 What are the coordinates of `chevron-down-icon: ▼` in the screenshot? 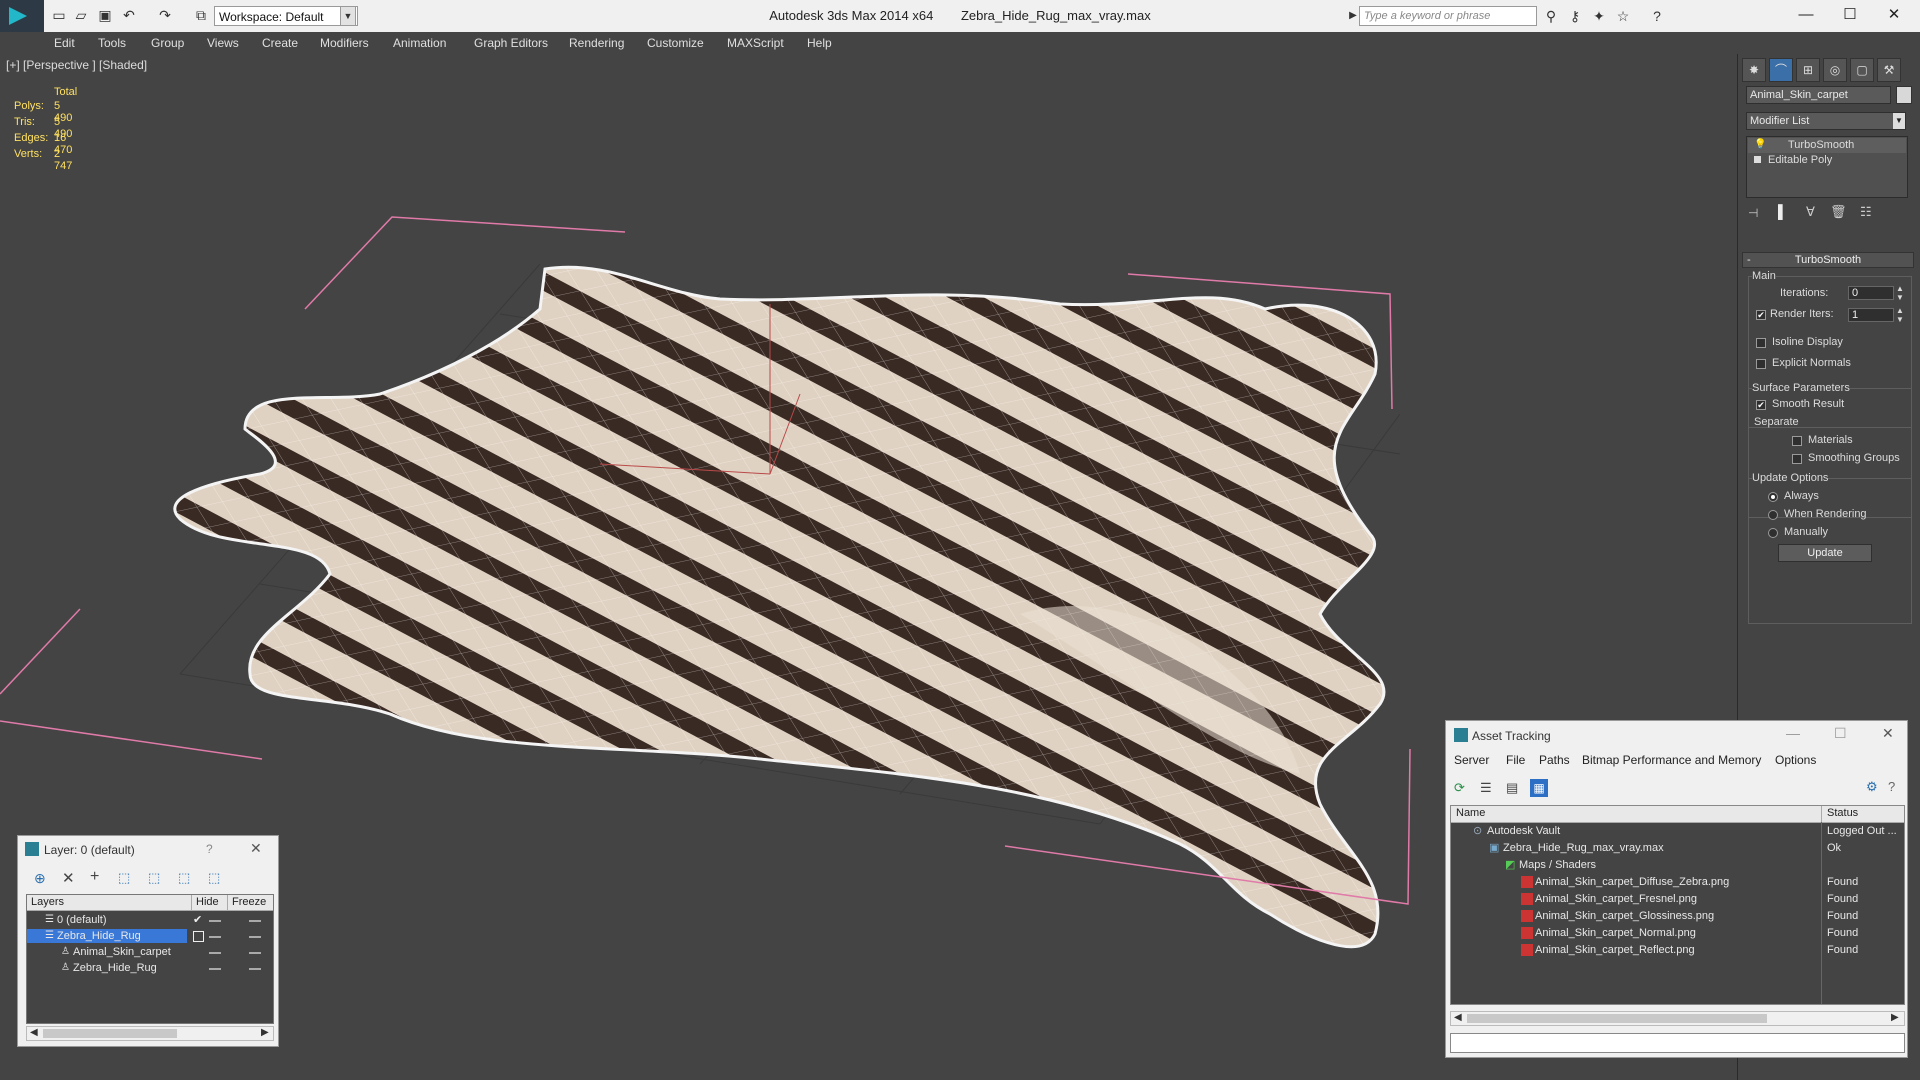 It's located at (1899, 121).